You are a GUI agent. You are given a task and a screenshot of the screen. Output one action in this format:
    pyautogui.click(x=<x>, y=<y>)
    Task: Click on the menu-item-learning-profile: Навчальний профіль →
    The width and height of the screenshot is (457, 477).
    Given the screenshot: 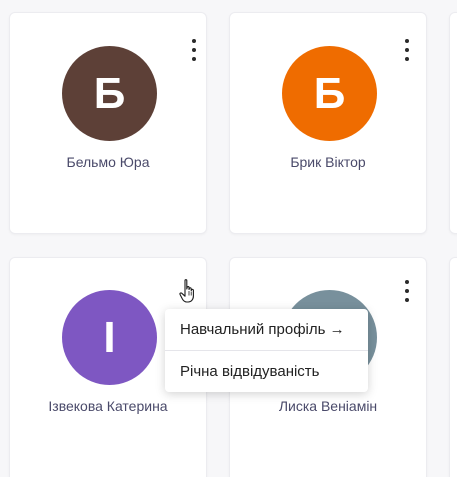 What is the action you would take?
    pyautogui.click(x=266, y=329)
    